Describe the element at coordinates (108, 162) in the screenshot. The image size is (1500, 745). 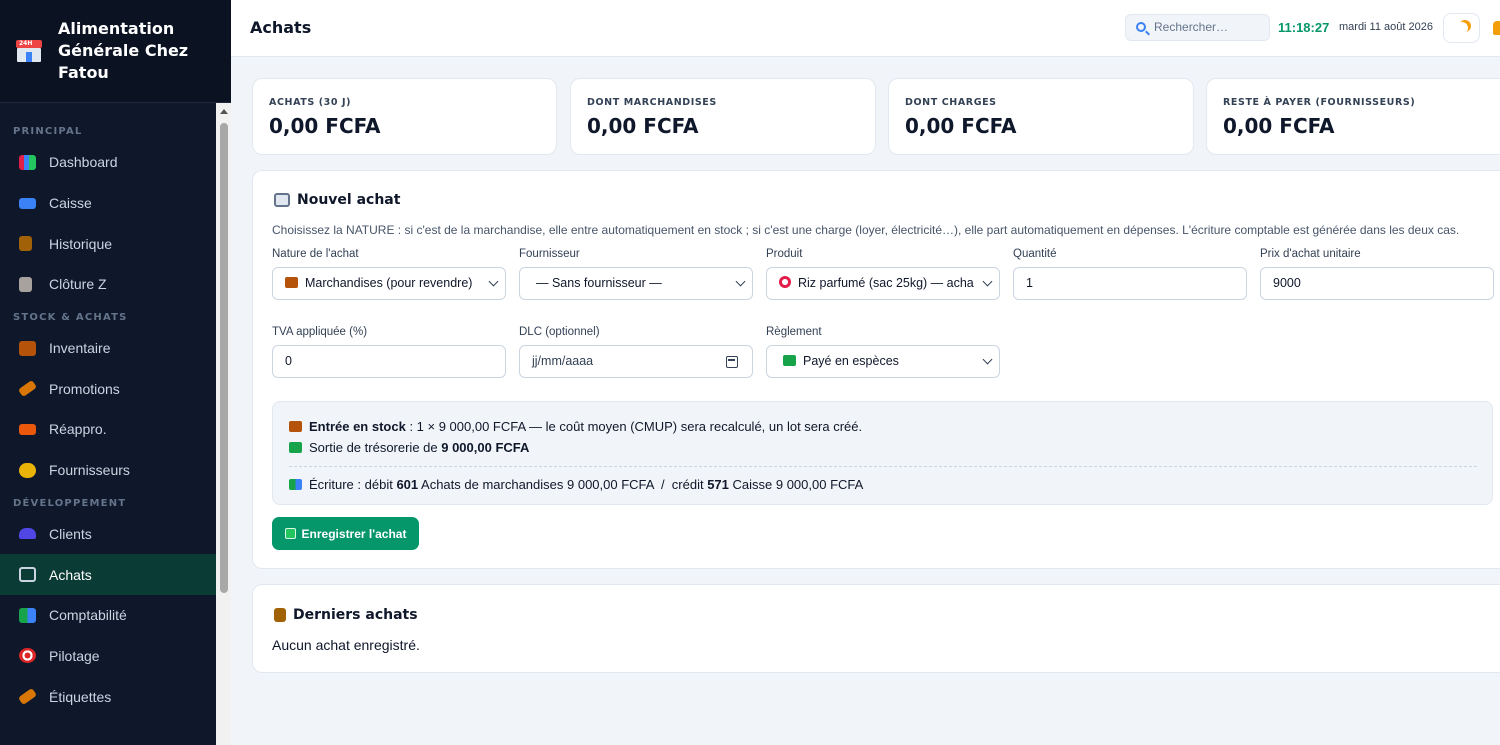
I see `sidebar-item-dashboard: Dashboard` at that location.